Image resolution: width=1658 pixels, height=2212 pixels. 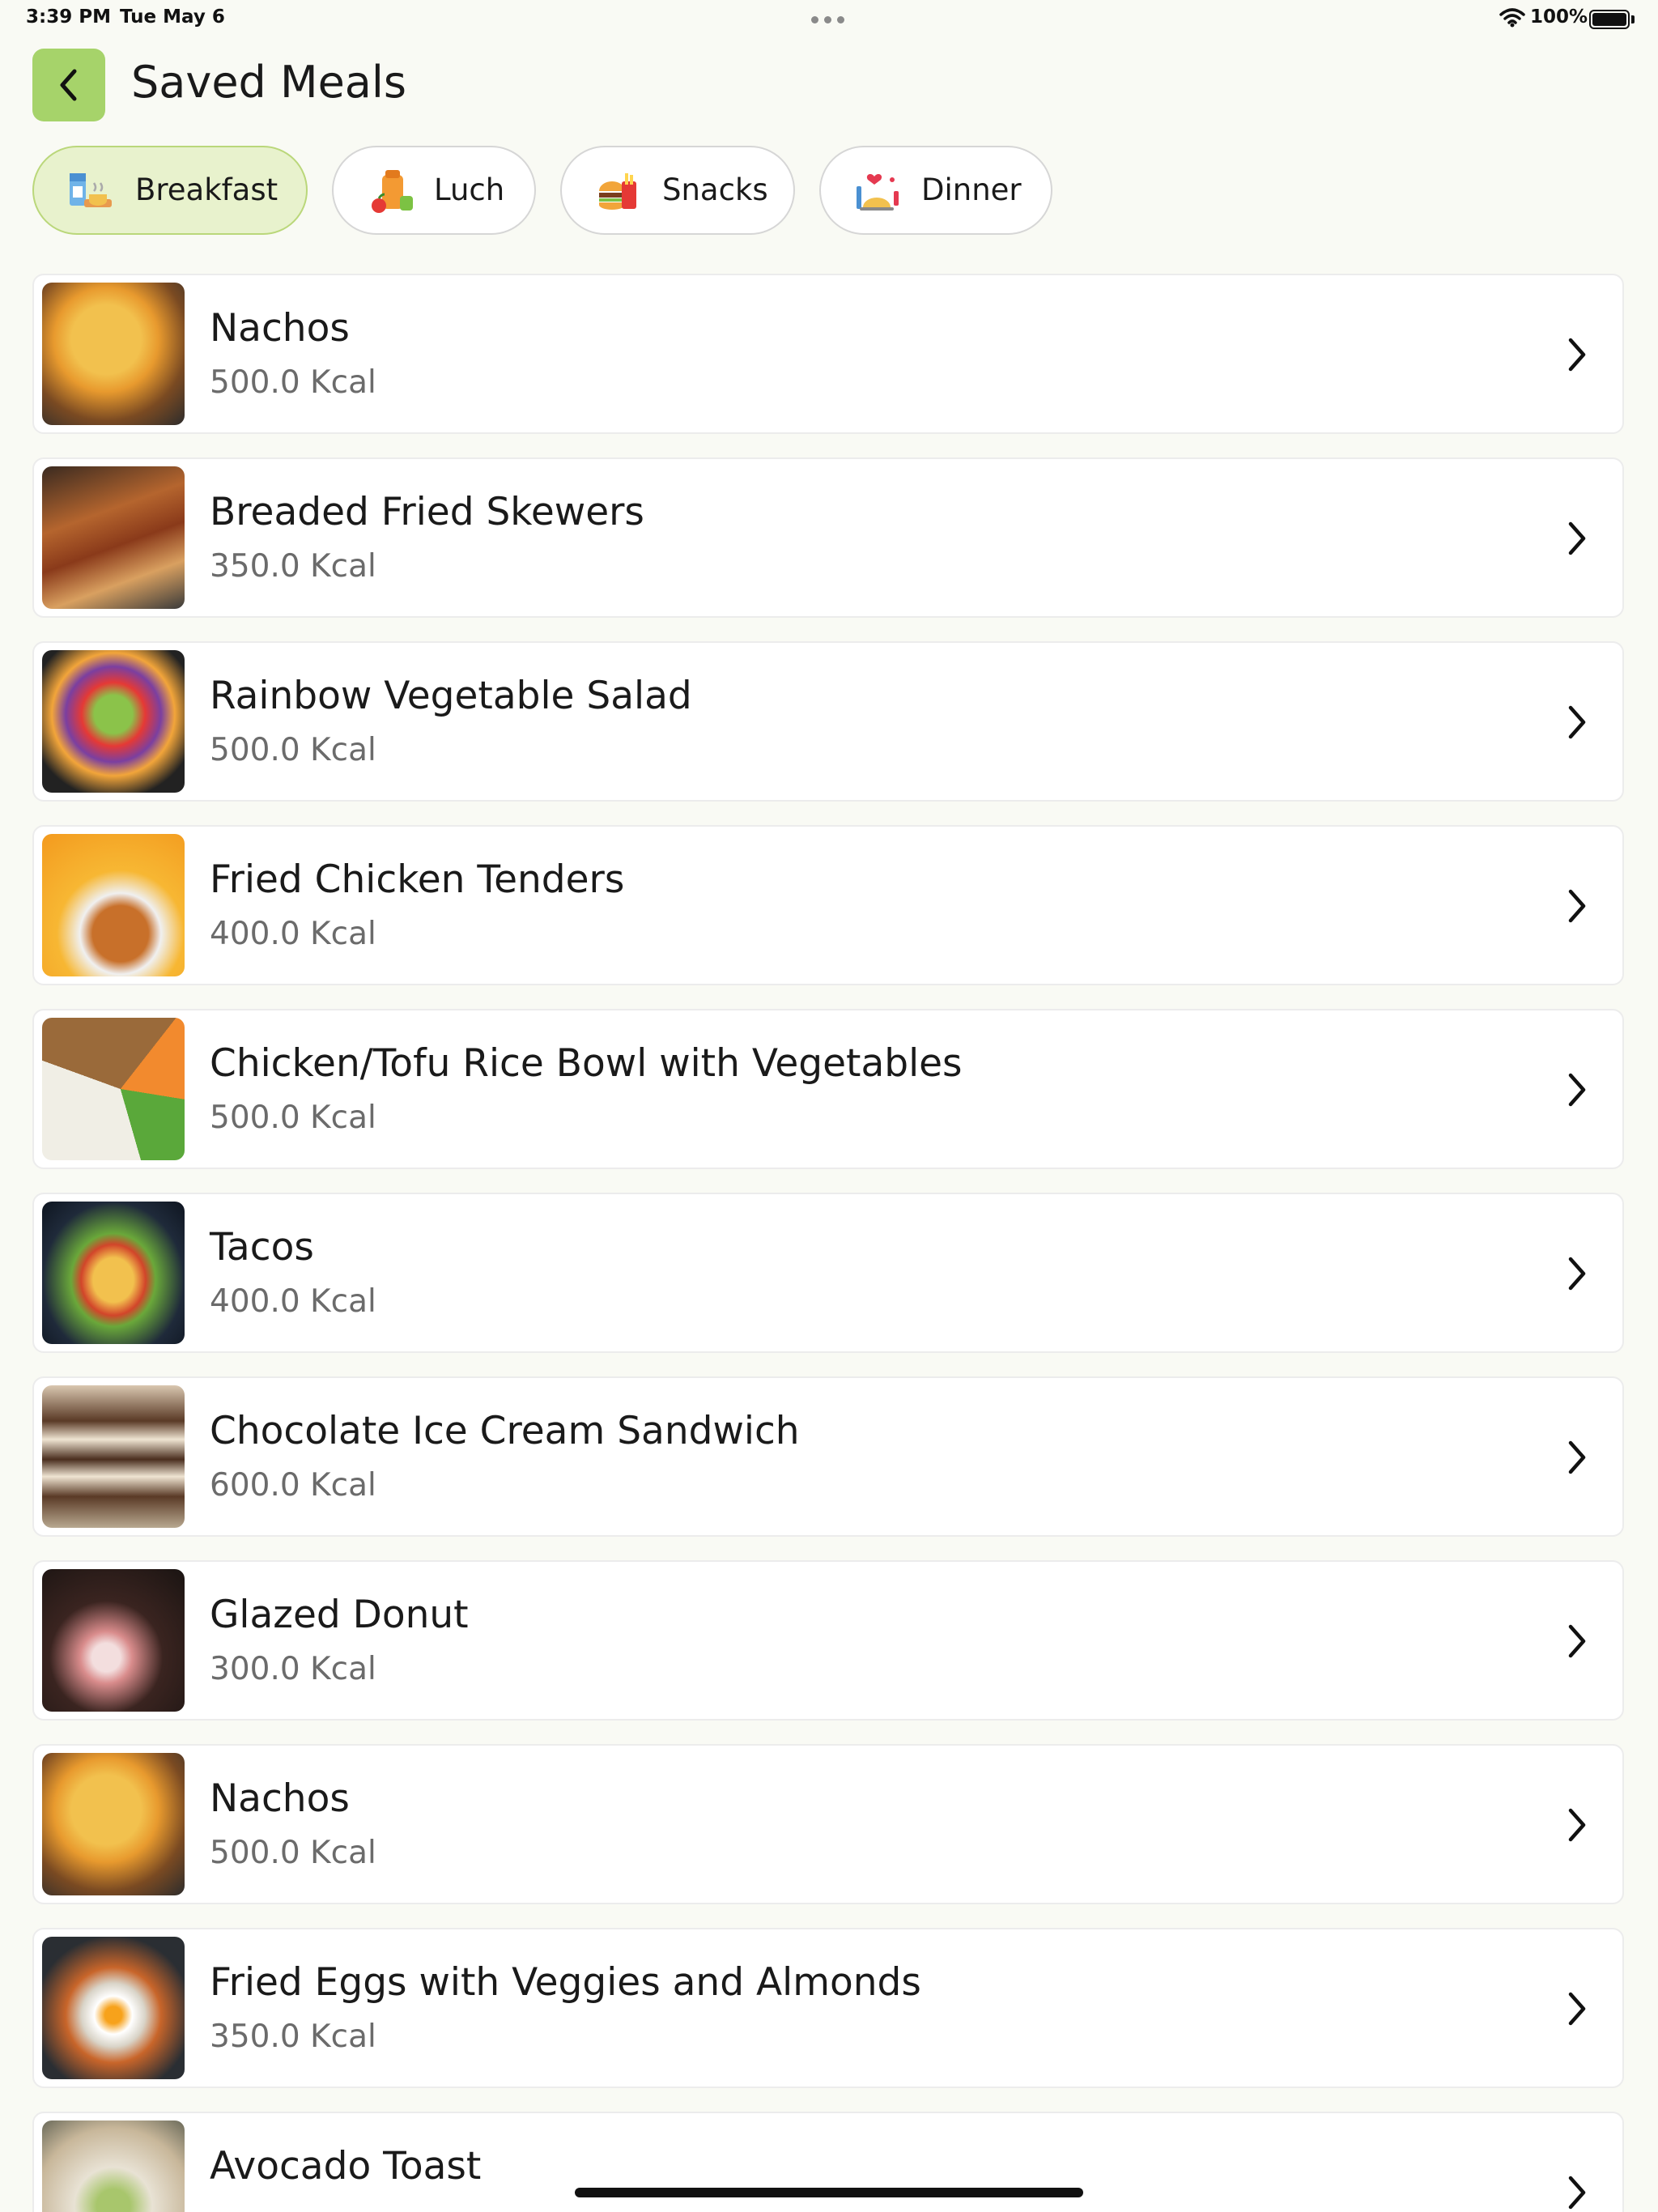 I want to click on meal-name: Chocolate Ice Cream Sandwich, so click(x=505, y=1431).